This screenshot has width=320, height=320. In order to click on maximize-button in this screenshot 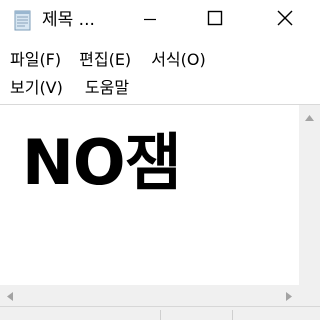, I will do `click(215, 20)`.